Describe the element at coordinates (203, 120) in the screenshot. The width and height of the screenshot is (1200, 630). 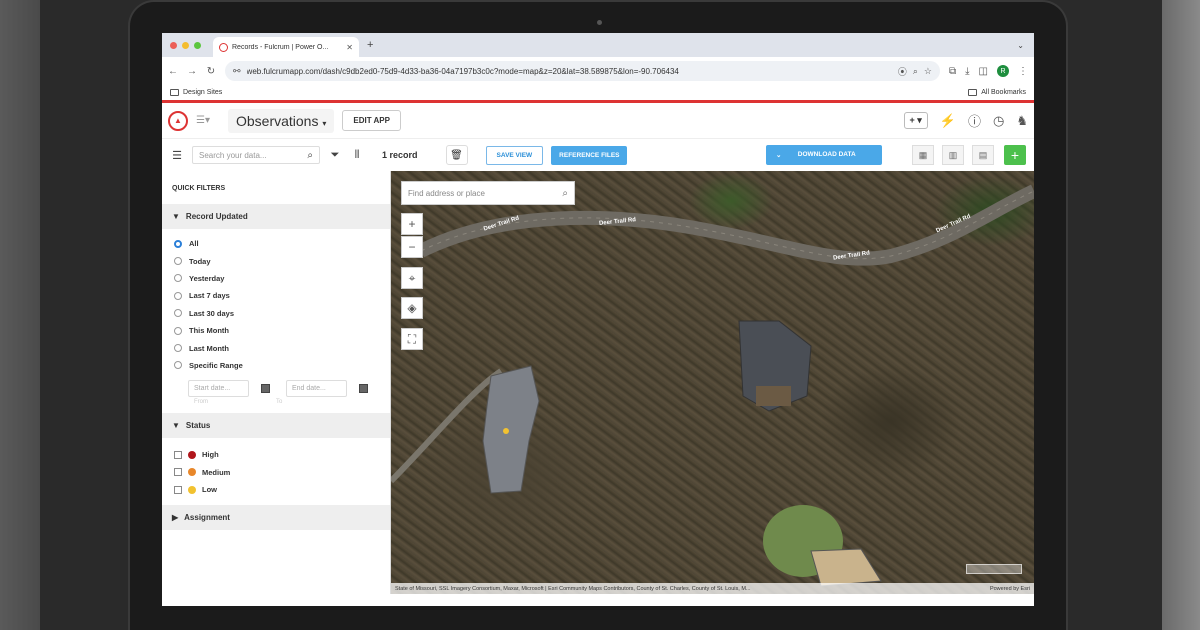
I see `app-switcher-icon: ☰▾` at that location.